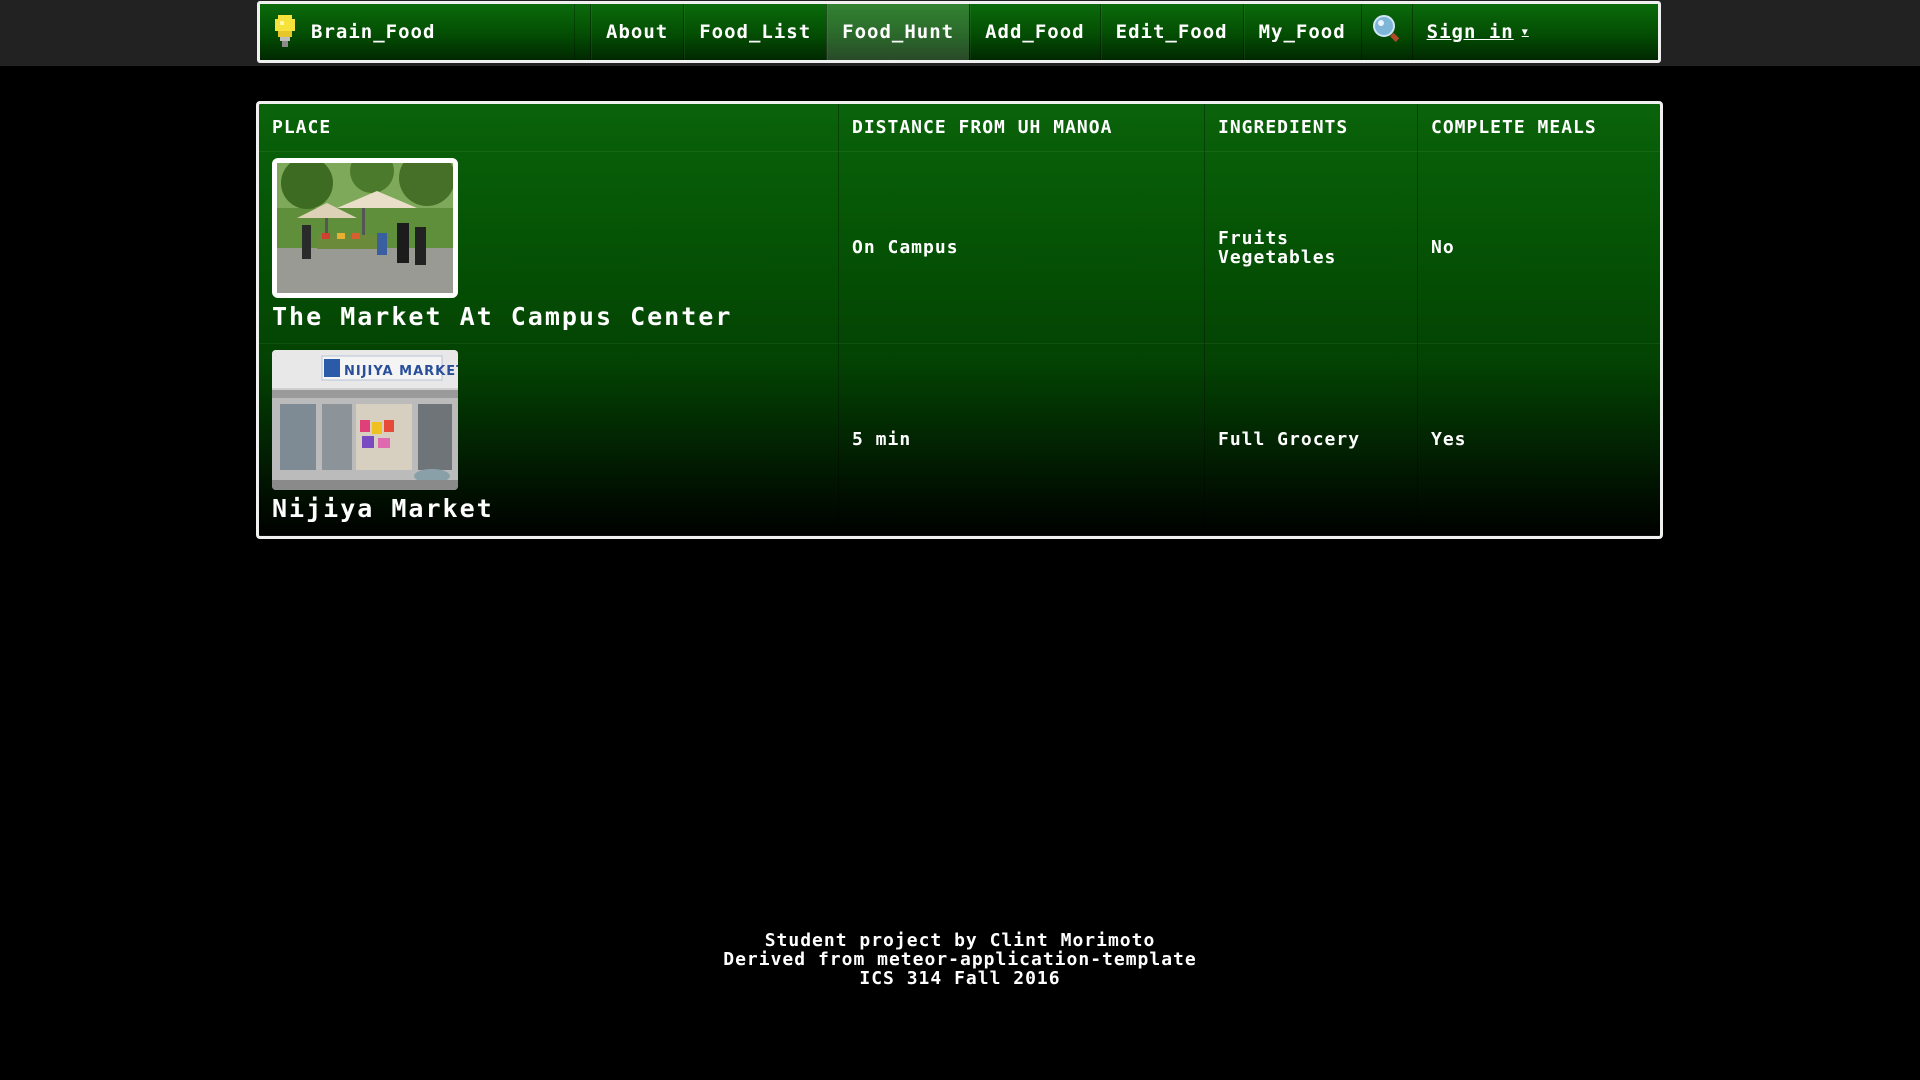 The width and height of the screenshot is (1920, 1080). What do you see at coordinates (1277, 257) in the screenshot?
I see `ingredient-item: Vegetables` at bounding box center [1277, 257].